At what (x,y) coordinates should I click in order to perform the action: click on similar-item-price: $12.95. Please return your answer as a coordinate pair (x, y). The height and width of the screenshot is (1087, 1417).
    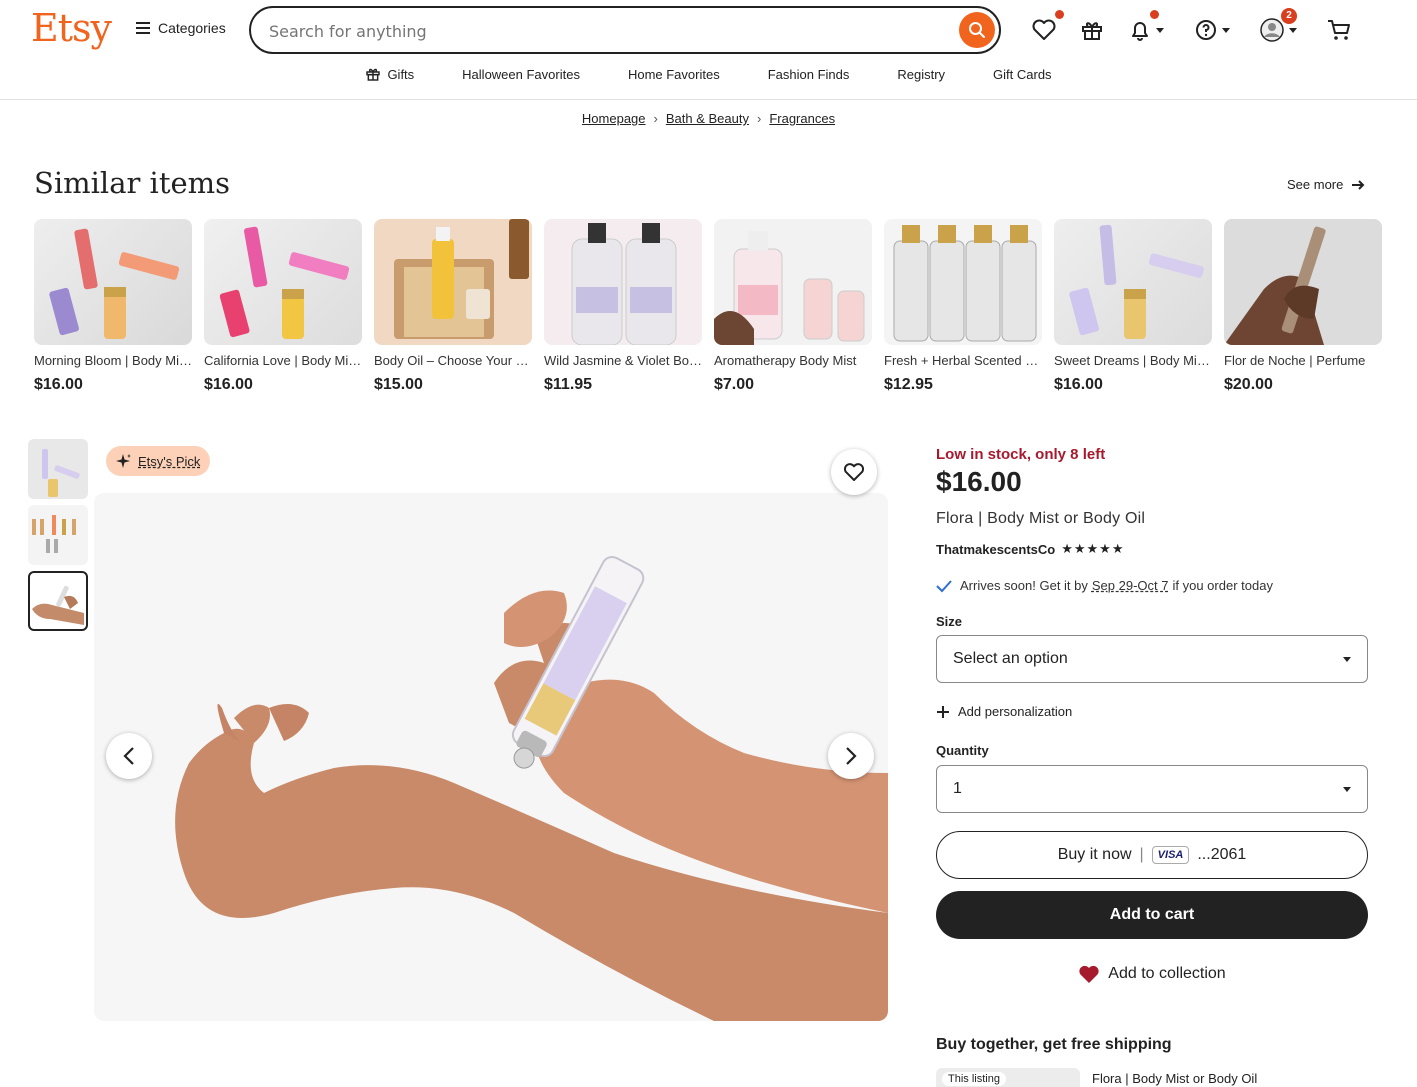
    Looking at the image, I should click on (908, 384).